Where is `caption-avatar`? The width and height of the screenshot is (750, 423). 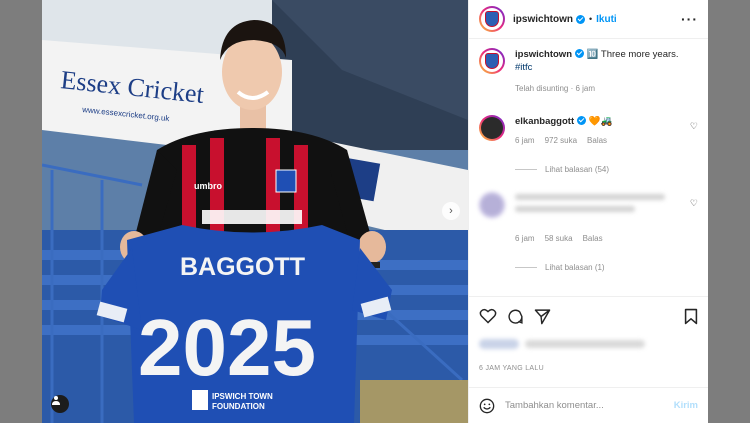 caption-avatar is located at coordinates (492, 61).